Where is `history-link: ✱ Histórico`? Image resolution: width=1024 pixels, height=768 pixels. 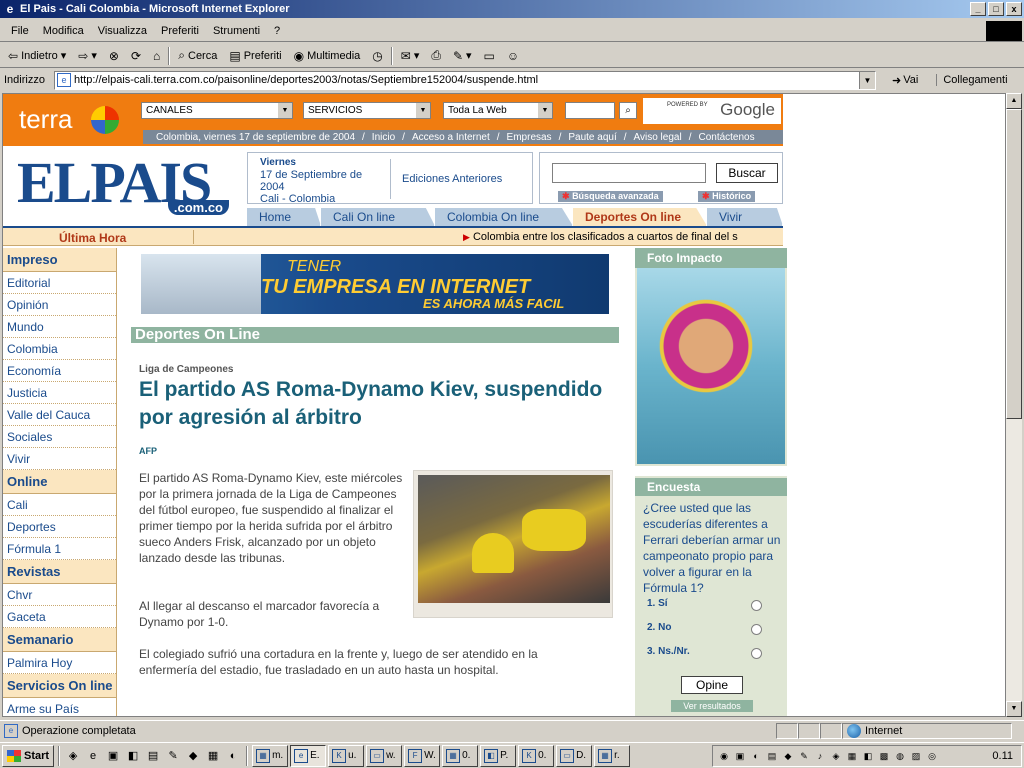
history-link: ✱ Histórico is located at coordinates (727, 196).